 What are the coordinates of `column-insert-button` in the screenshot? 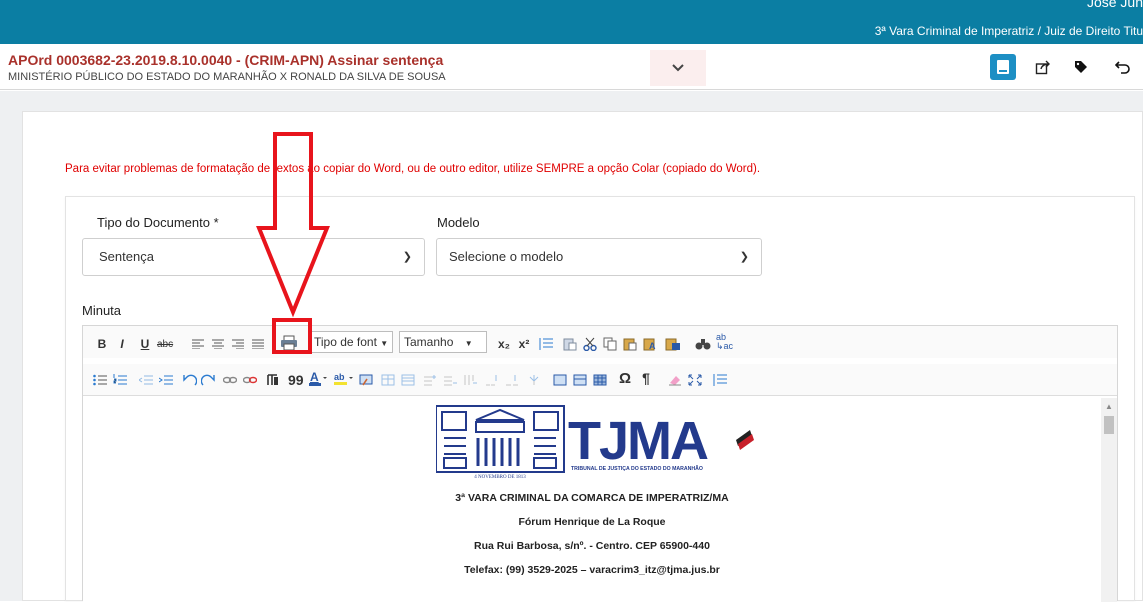 It's located at (470, 380).